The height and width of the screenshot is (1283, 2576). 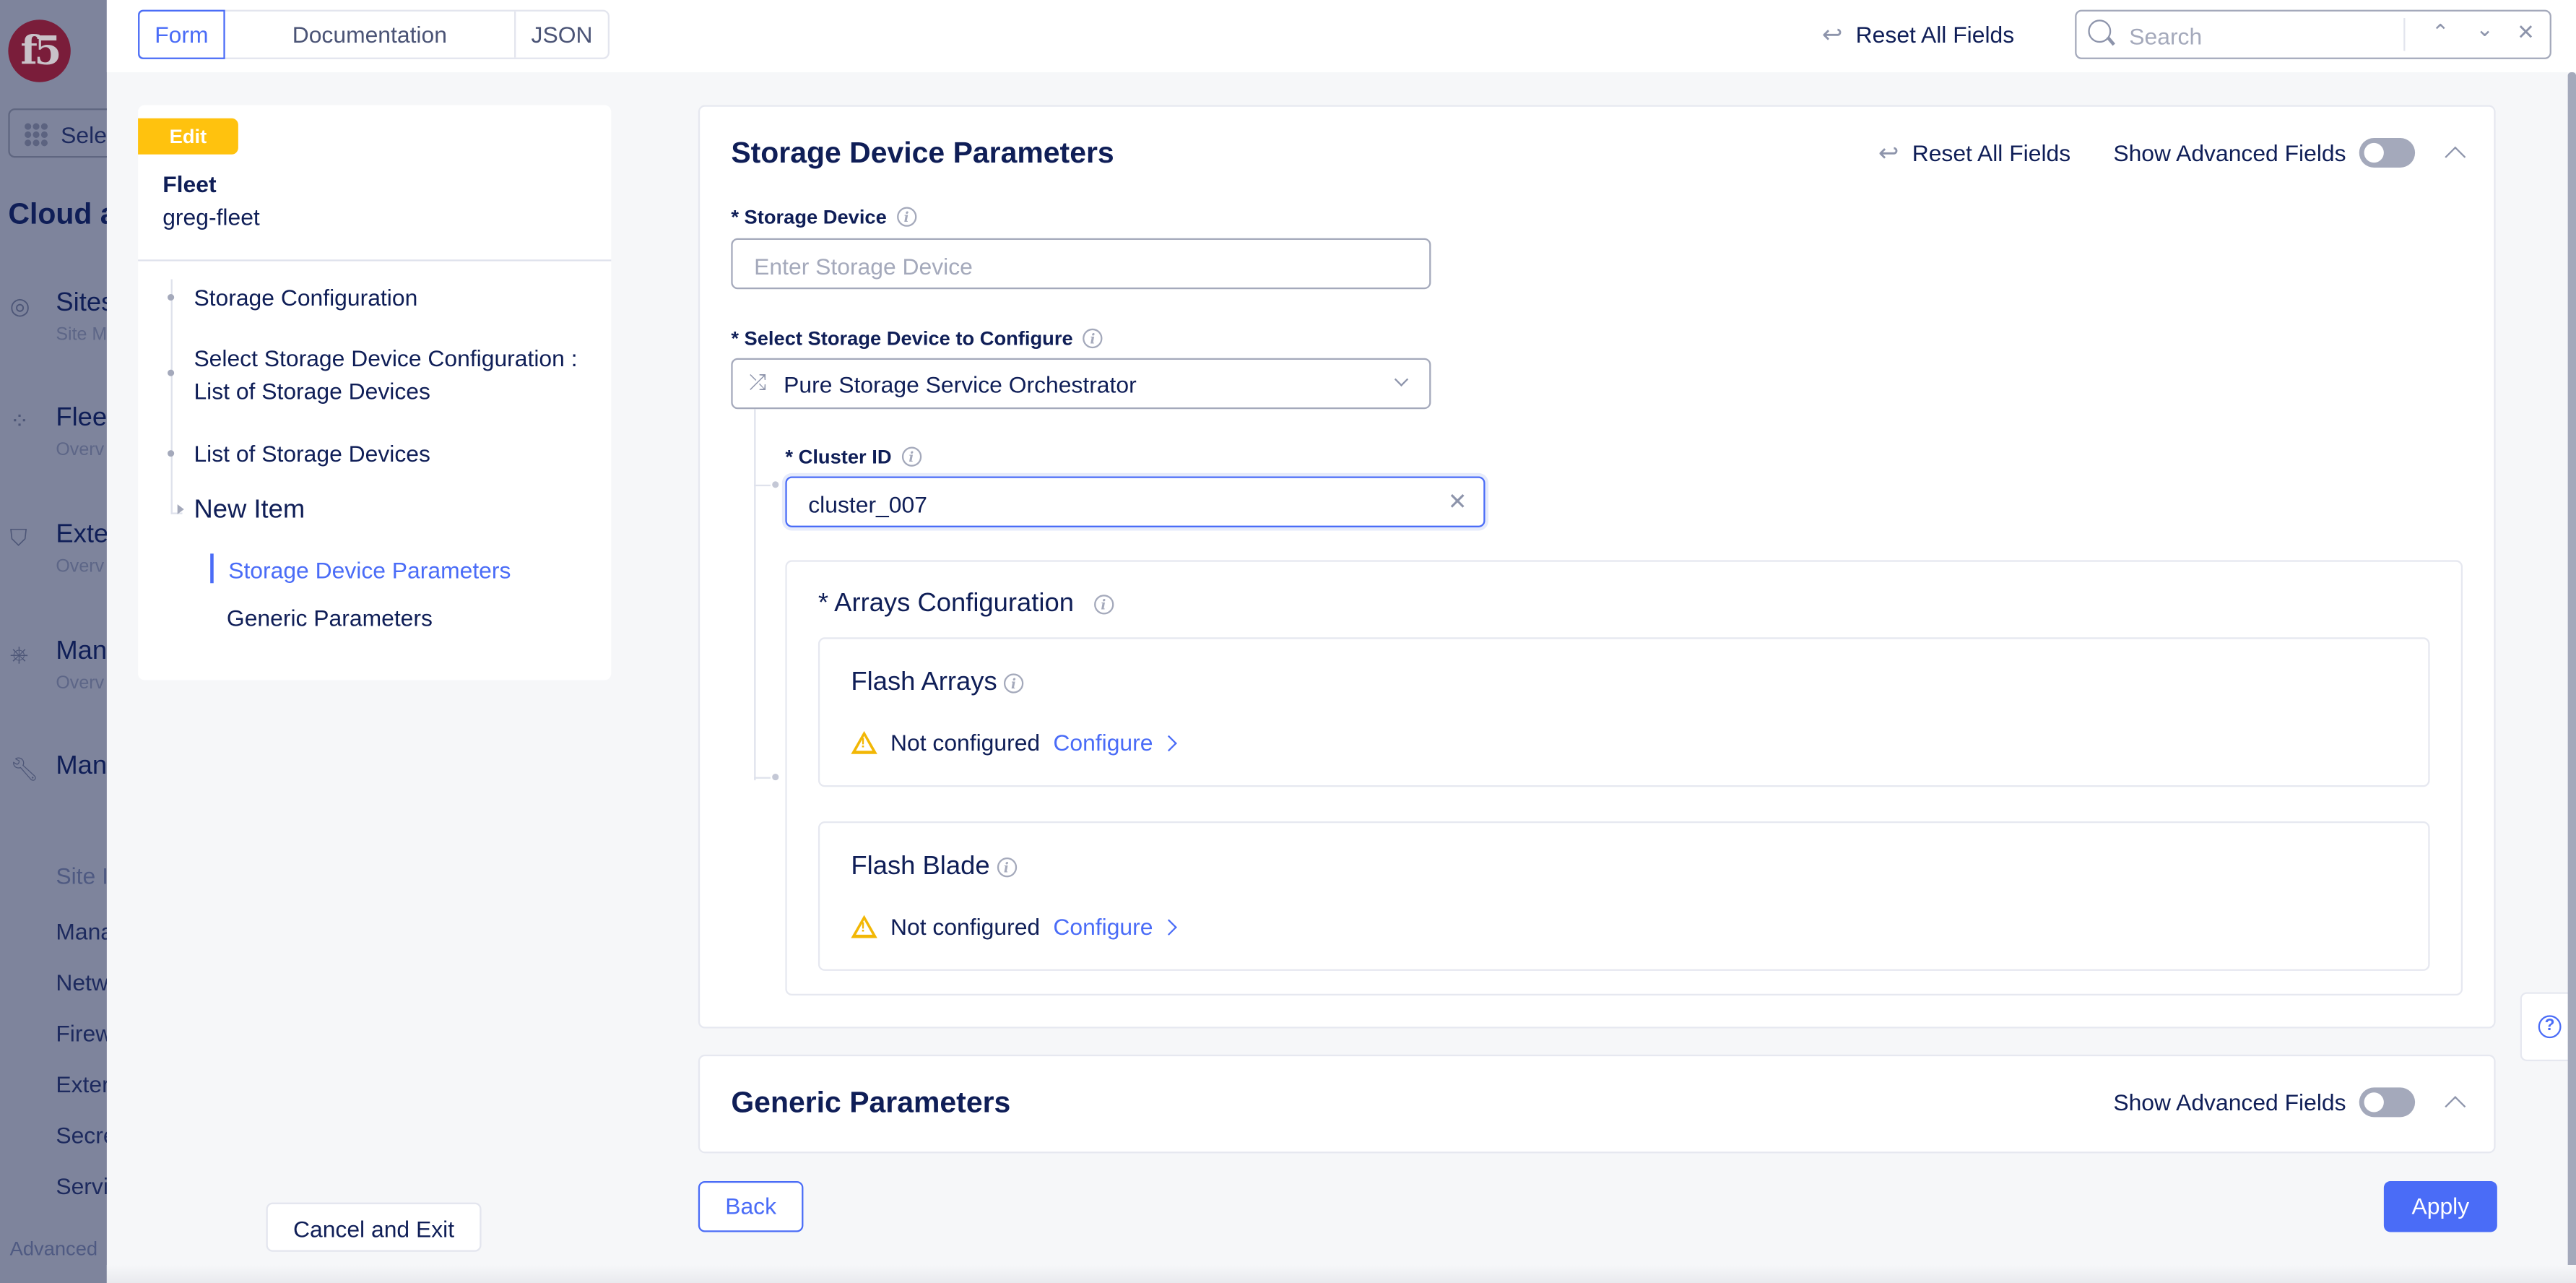 I want to click on divider, so click(x=375, y=260).